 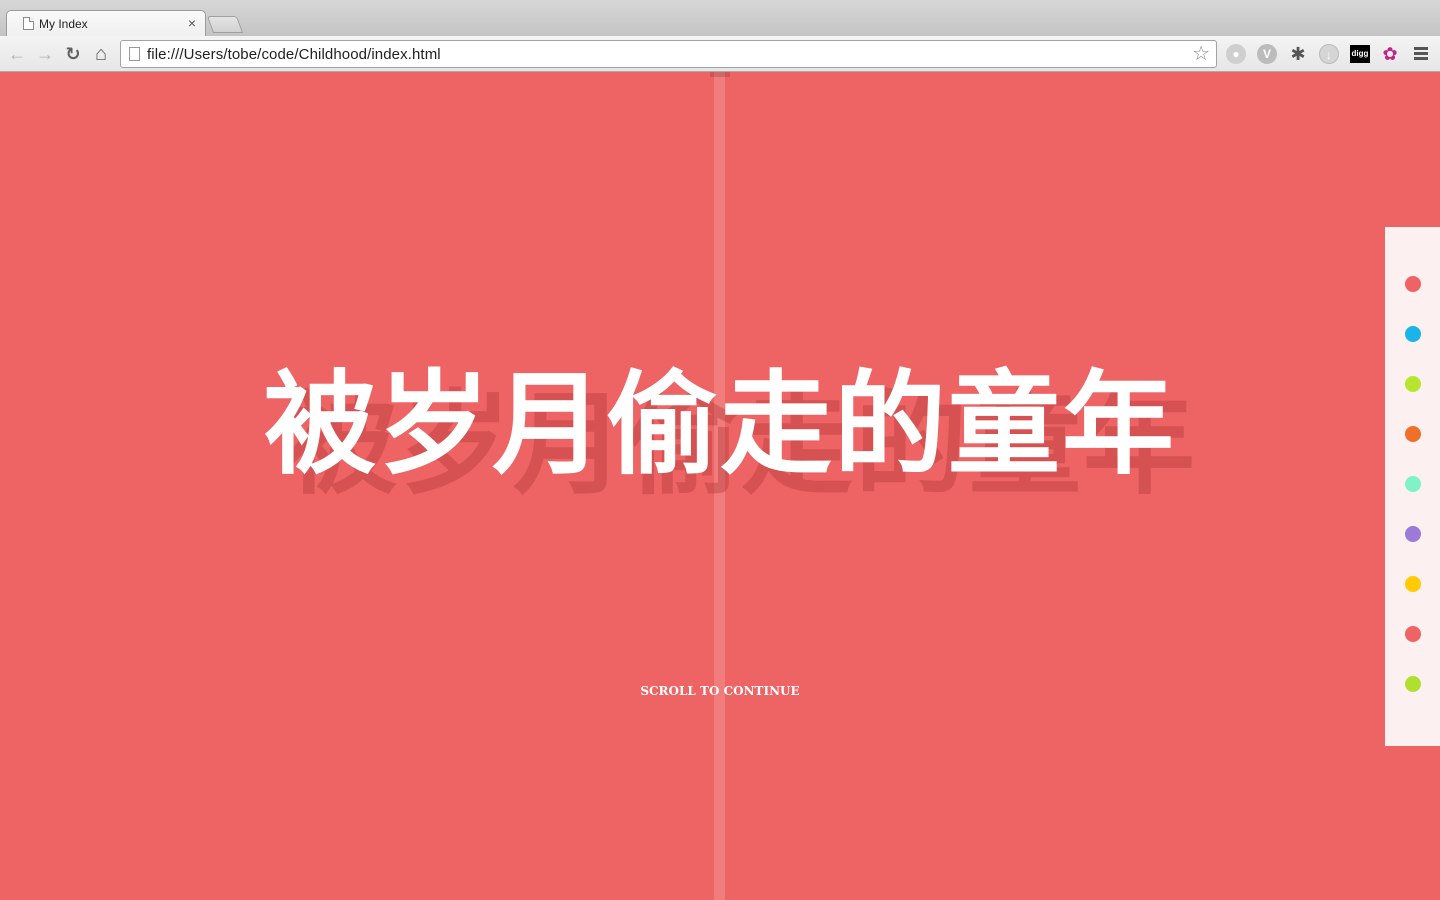 I want to click on tab-title: My Index, so click(x=63, y=24).